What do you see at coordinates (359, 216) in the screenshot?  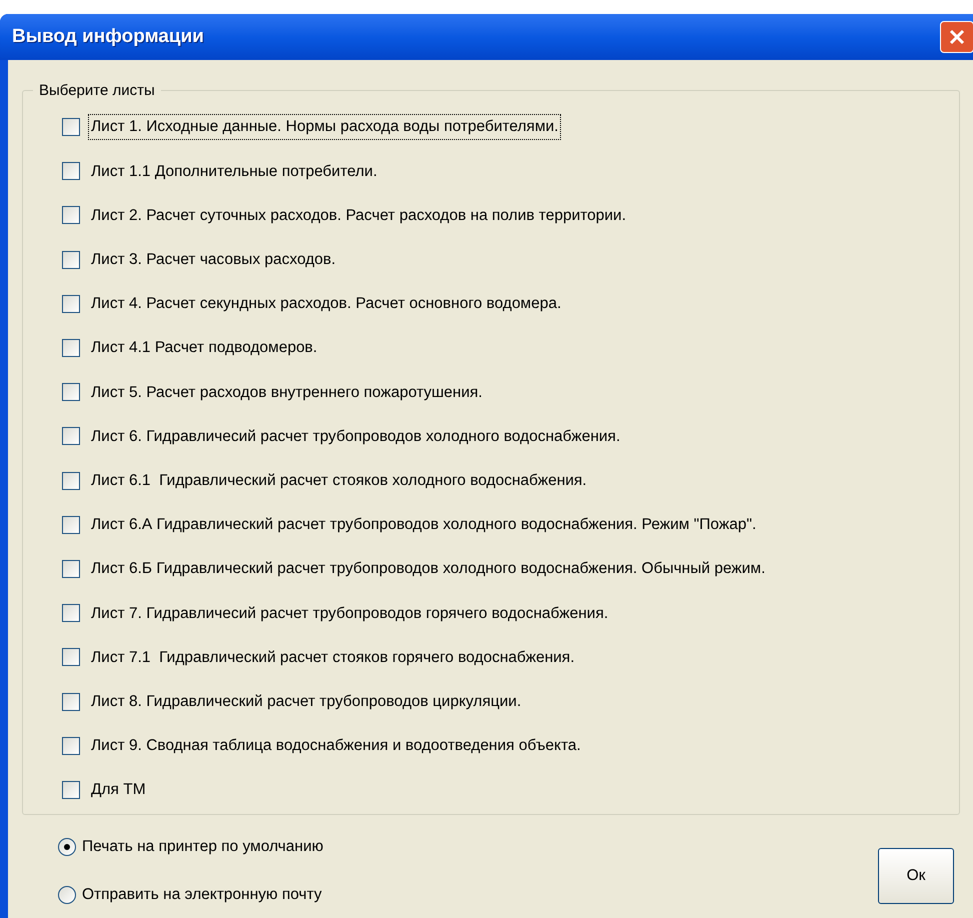 I see `checkbox-label: Лист 2. Расчет суточных расходов. Расчет расходов на полив территории.` at bounding box center [359, 216].